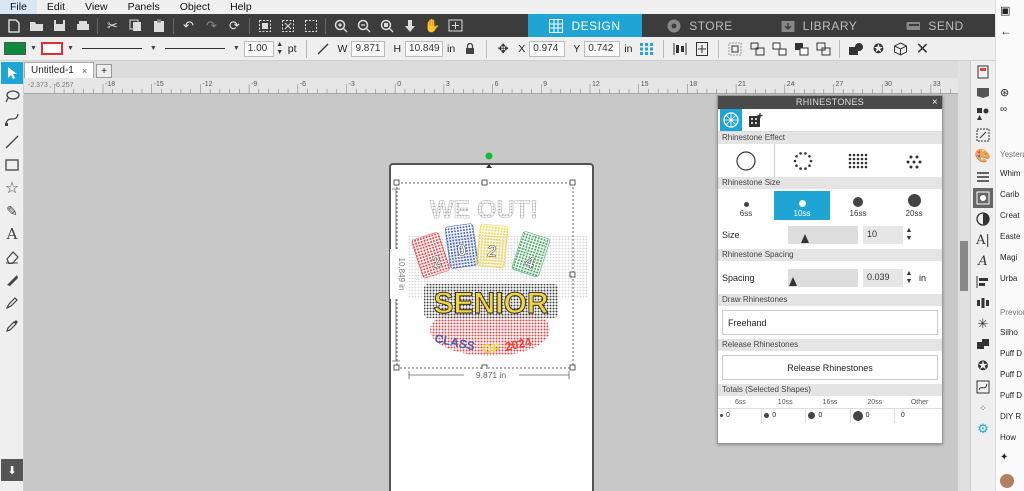 The height and width of the screenshot is (491, 1024). What do you see at coordinates (12, 73) in the screenshot?
I see `select-tool-icon` at bounding box center [12, 73].